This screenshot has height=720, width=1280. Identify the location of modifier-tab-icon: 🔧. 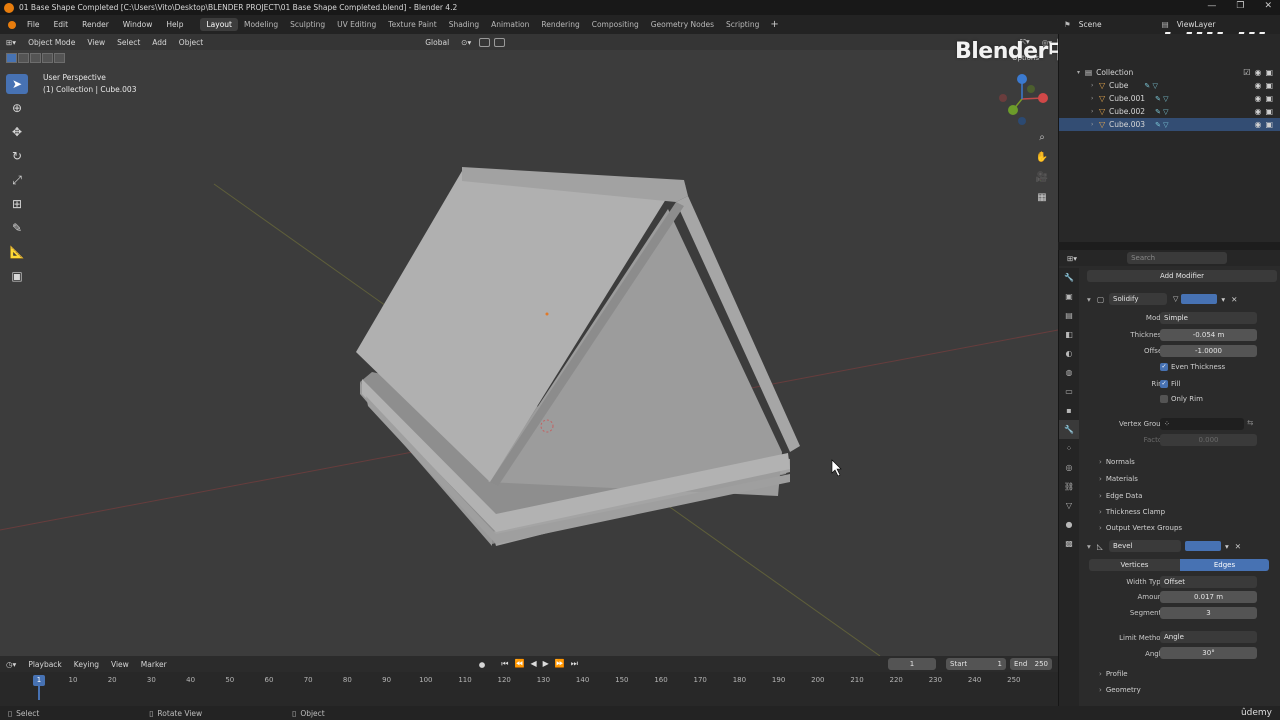
(1069, 429).